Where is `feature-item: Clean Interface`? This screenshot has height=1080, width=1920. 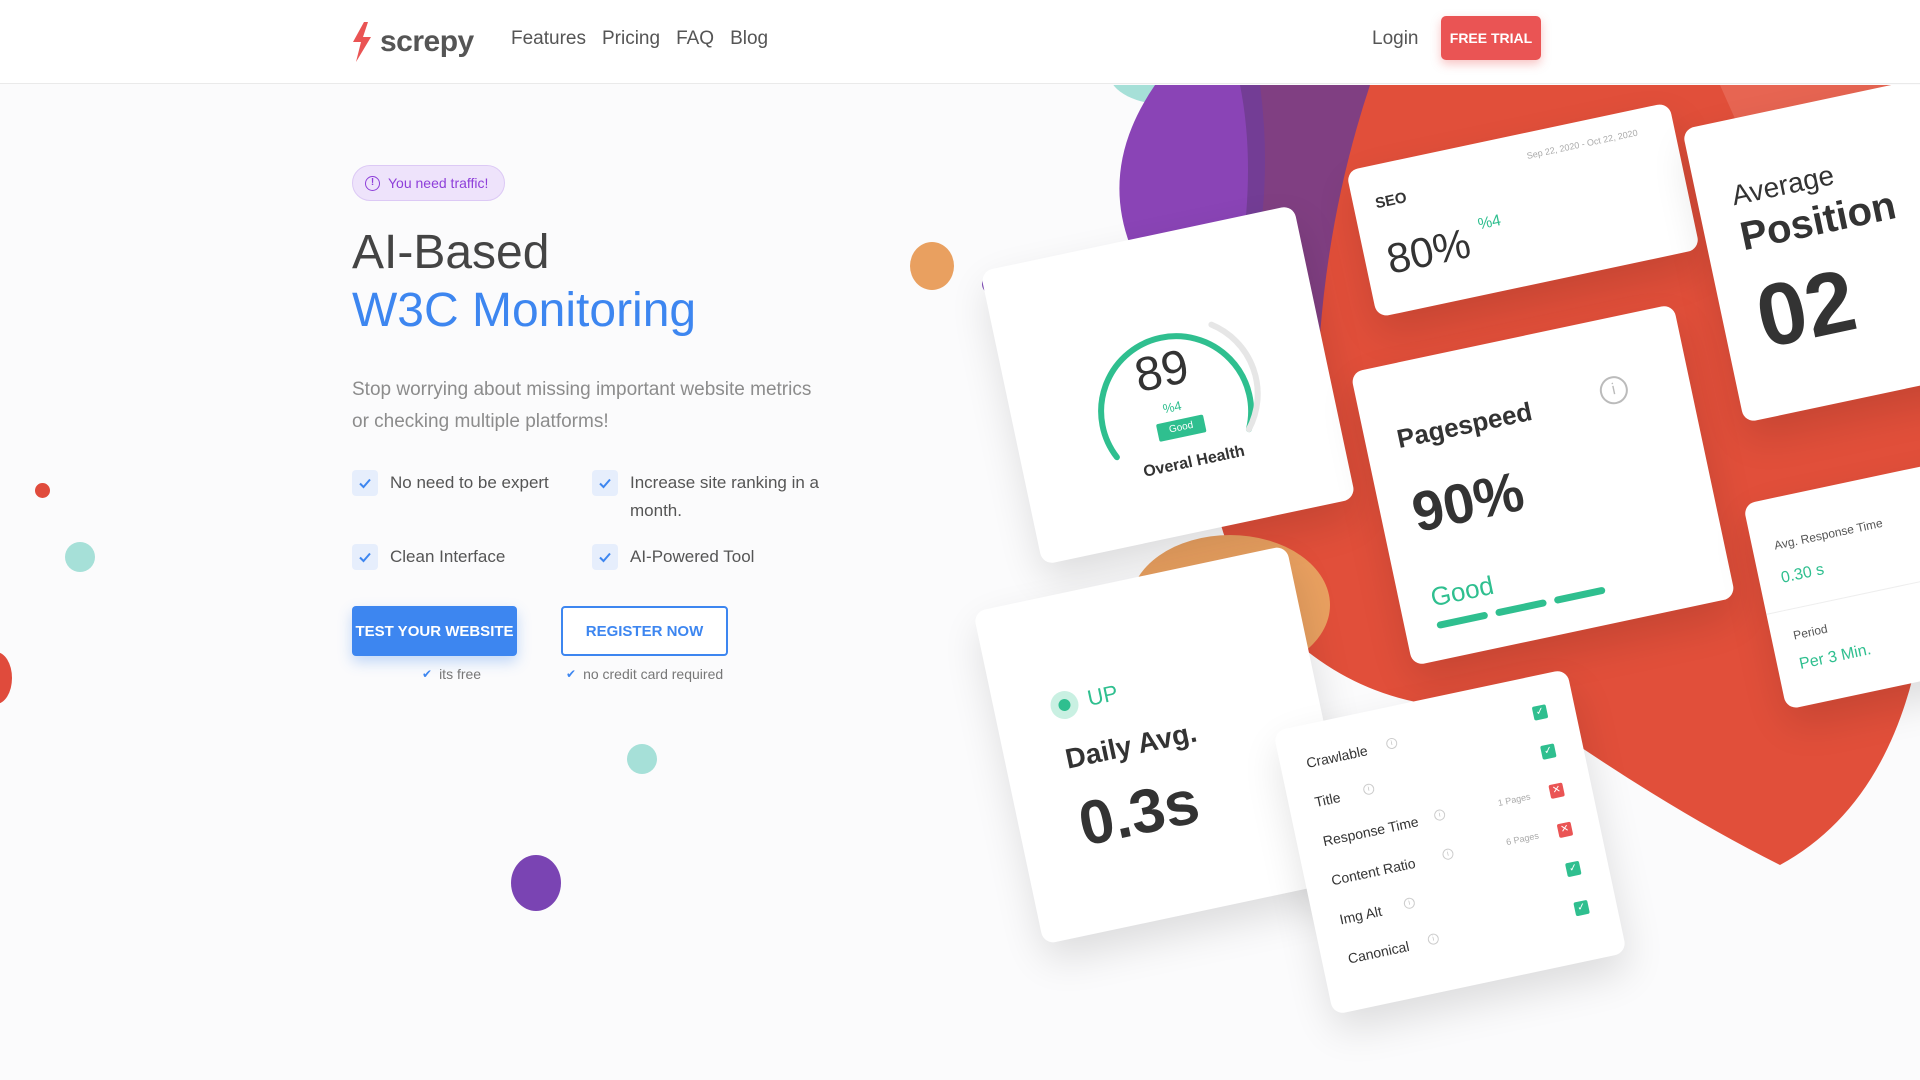 feature-item: Clean Interface is located at coordinates (462, 557).